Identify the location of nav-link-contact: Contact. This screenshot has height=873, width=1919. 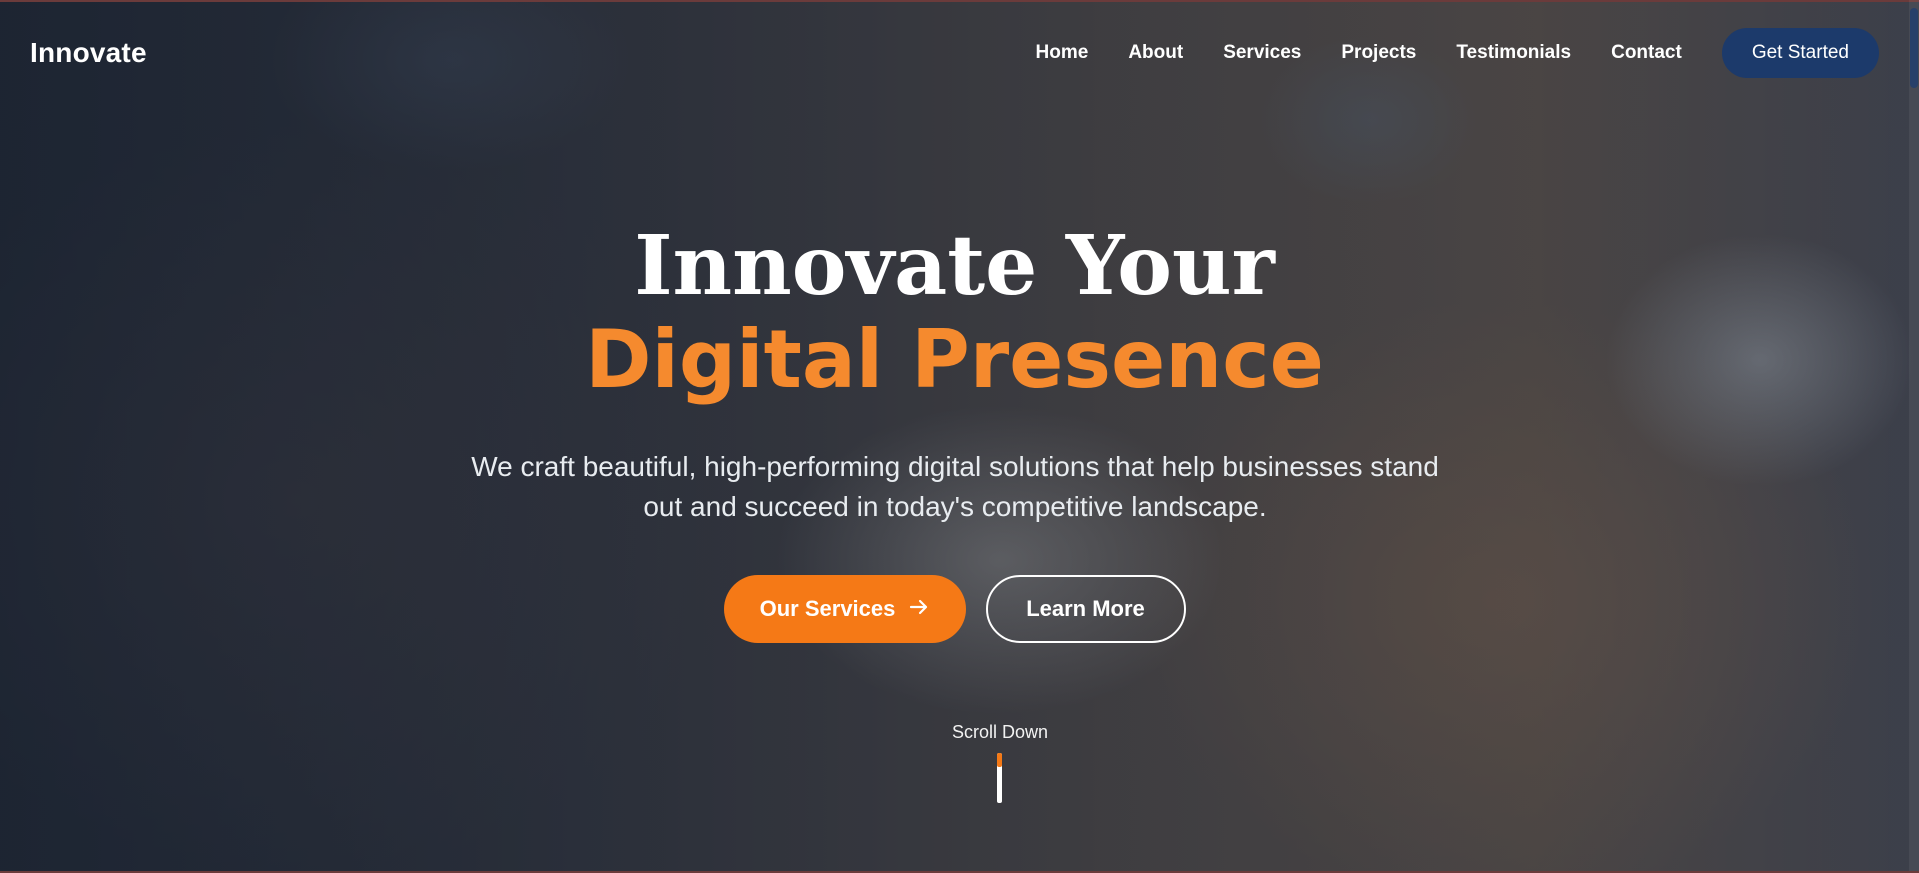
(1646, 53).